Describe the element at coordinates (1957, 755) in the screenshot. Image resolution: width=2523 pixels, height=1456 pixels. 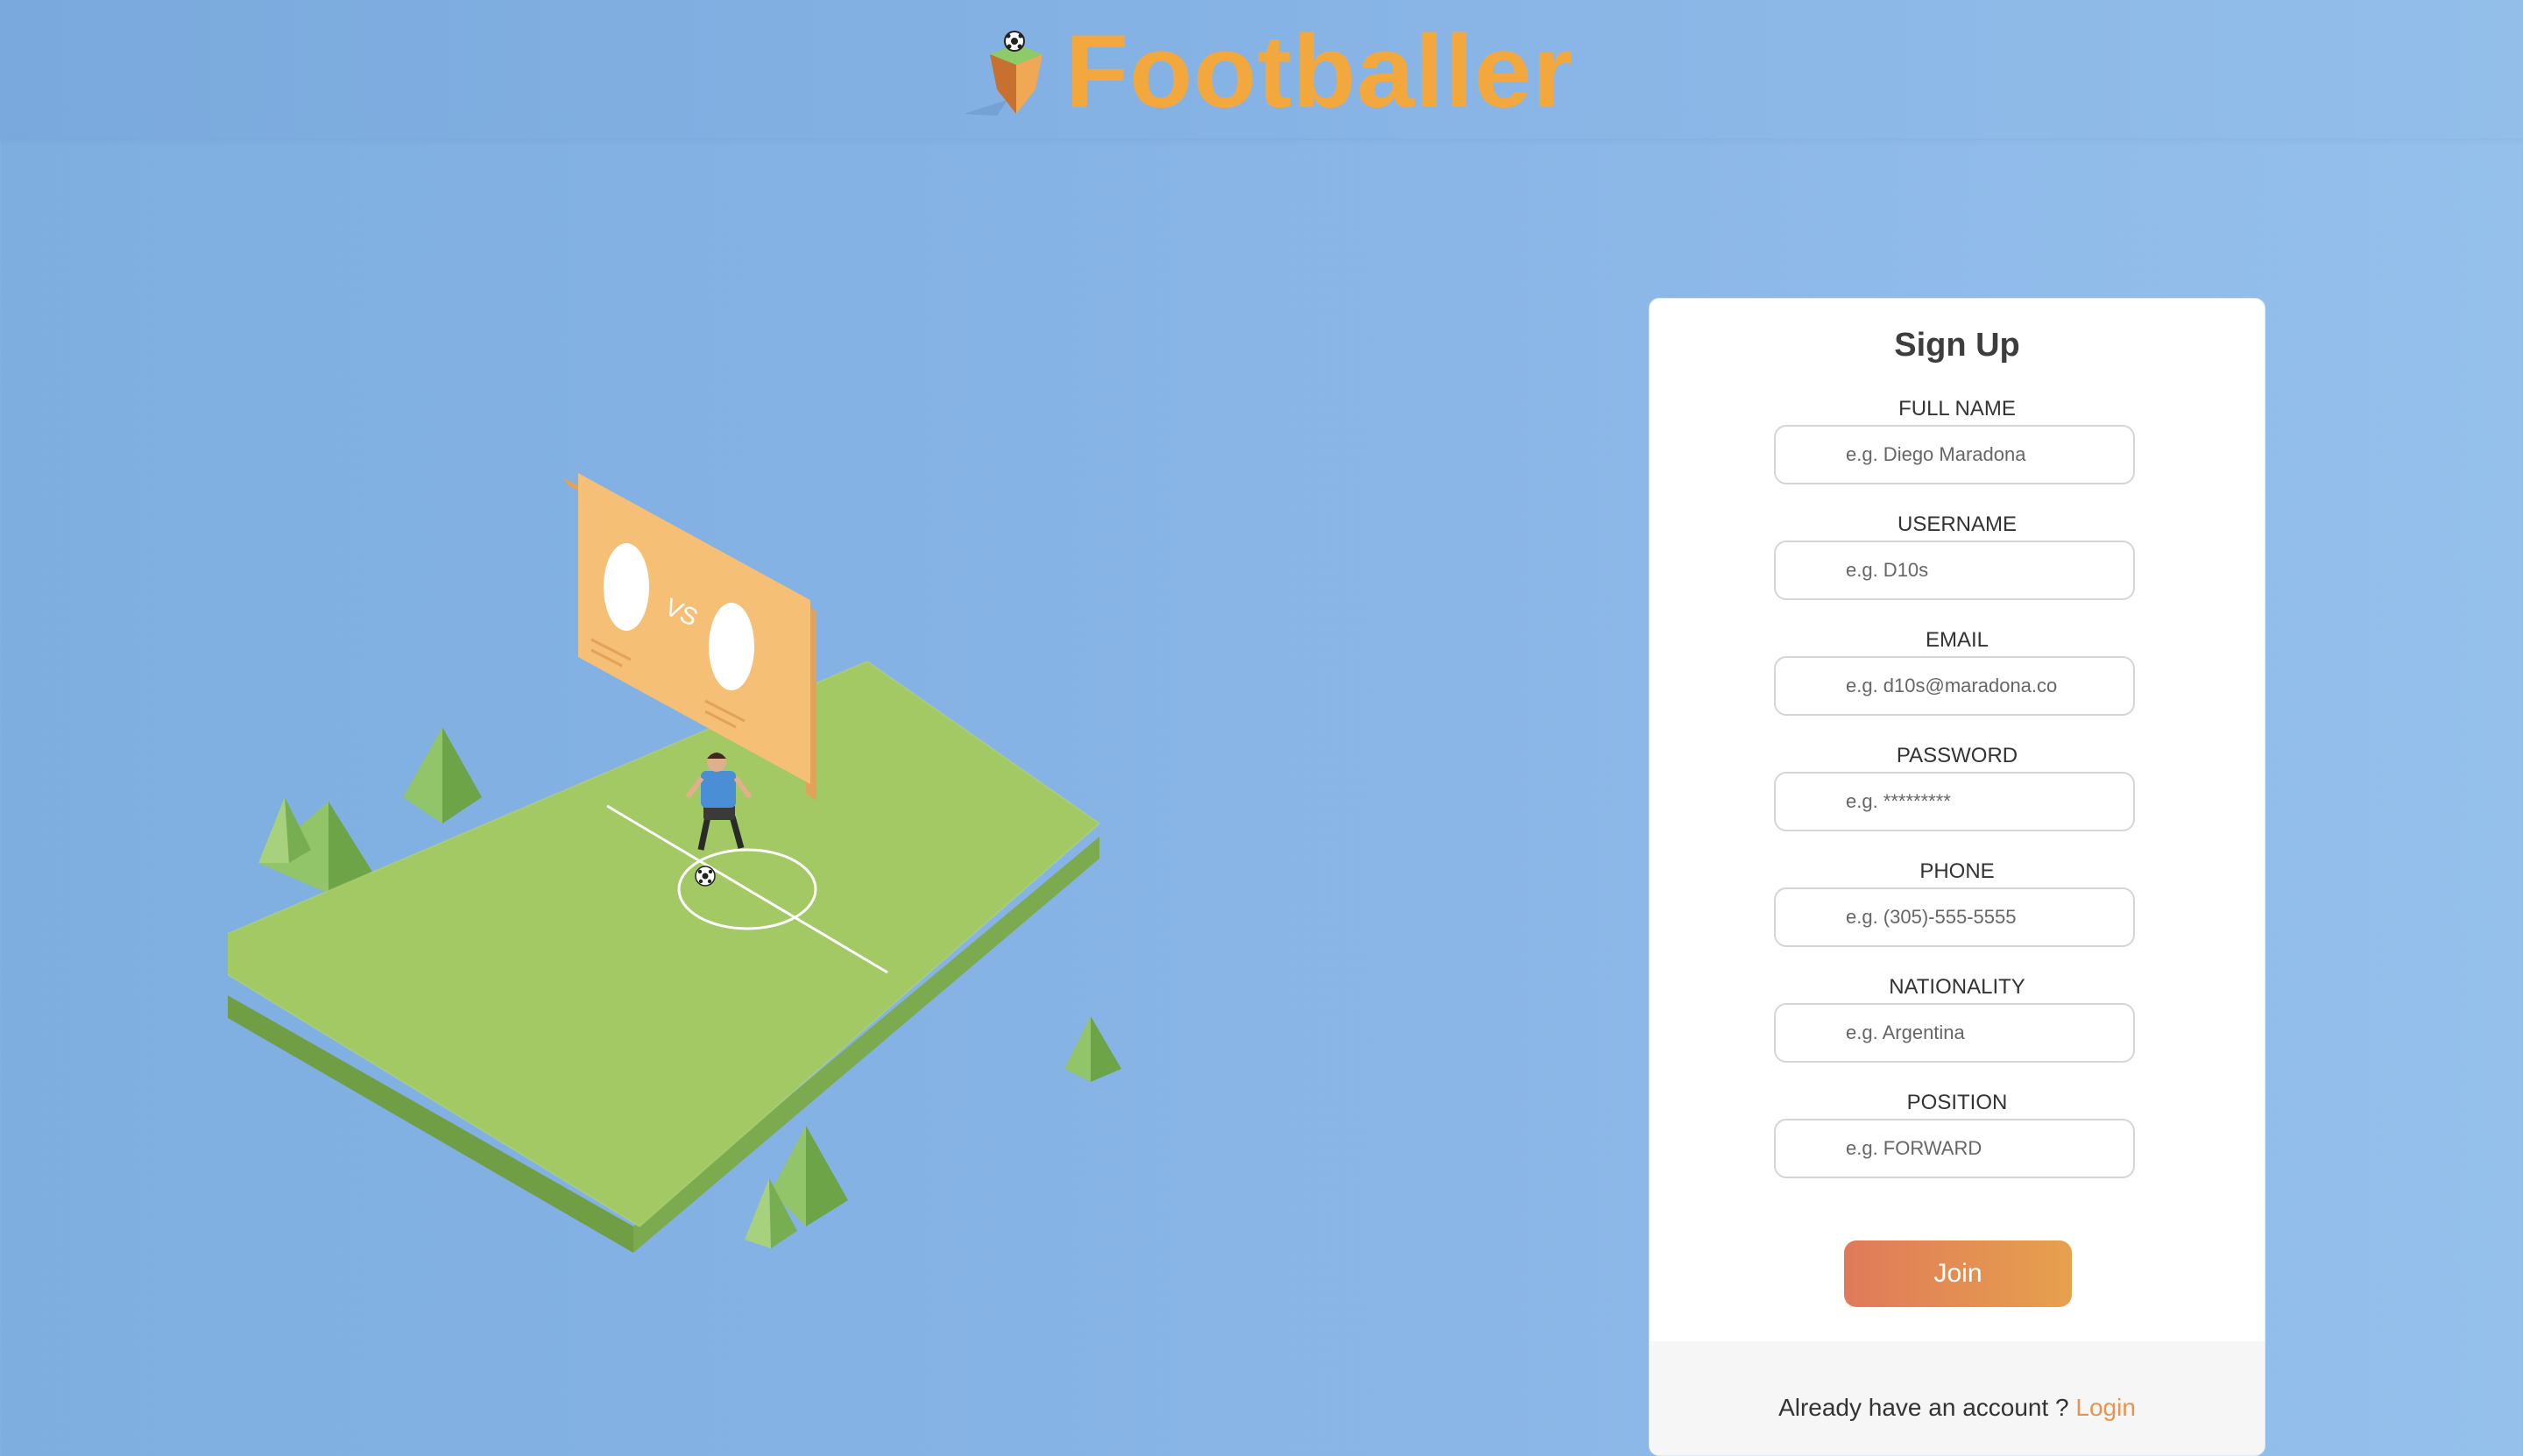
I see `password-label: PASSWORD` at that location.